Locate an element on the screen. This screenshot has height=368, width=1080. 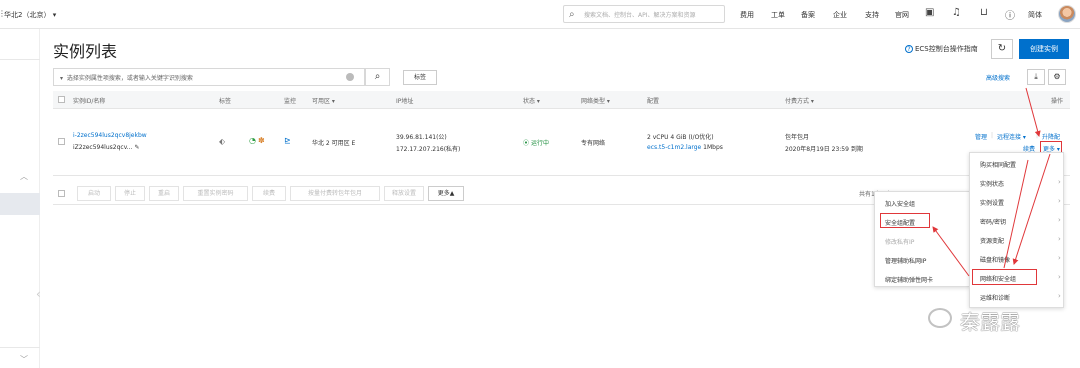
tag-filter-button: 标签 is located at coordinates (420, 77).